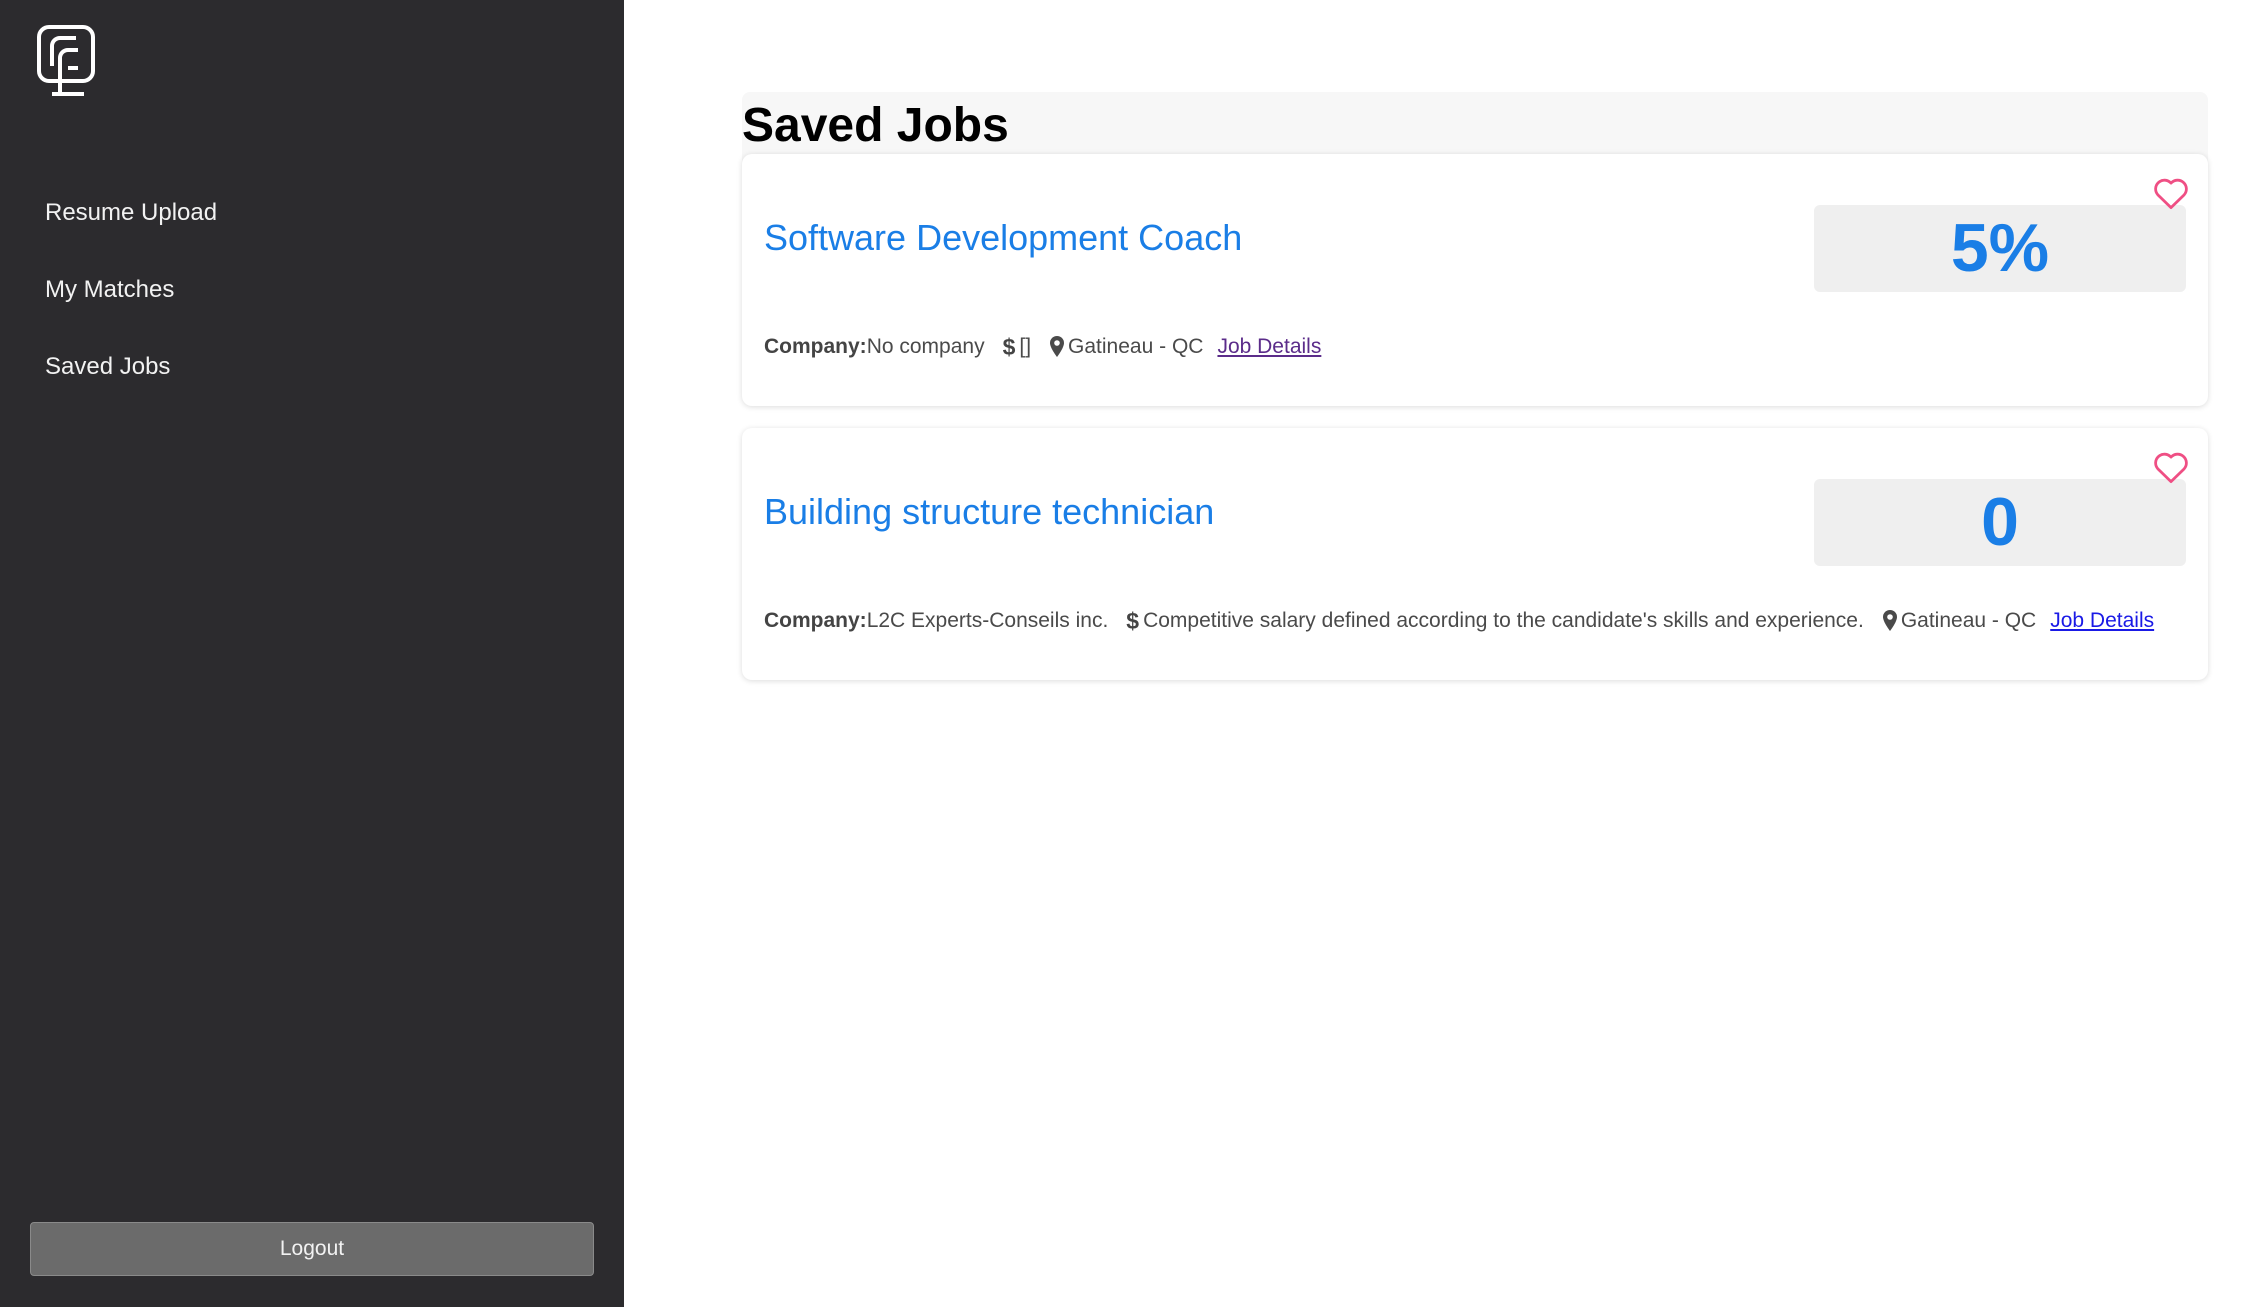  What do you see at coordinates (925, 346) in the screenshot?
I see `company-name: No company` at bounding box center [925, 346].